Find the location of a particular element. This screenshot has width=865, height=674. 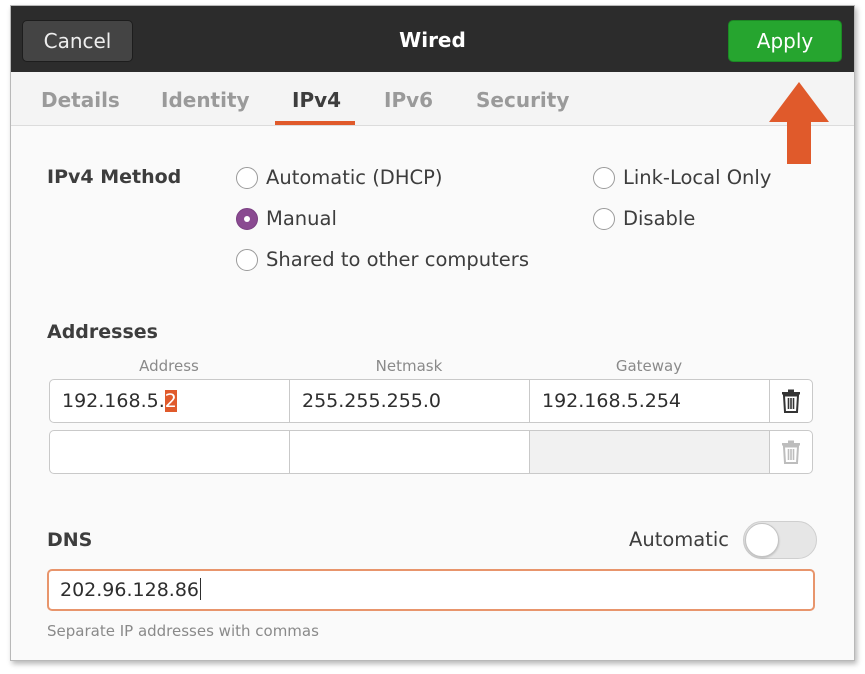

gateway-input is located at coordinates (649, 452).